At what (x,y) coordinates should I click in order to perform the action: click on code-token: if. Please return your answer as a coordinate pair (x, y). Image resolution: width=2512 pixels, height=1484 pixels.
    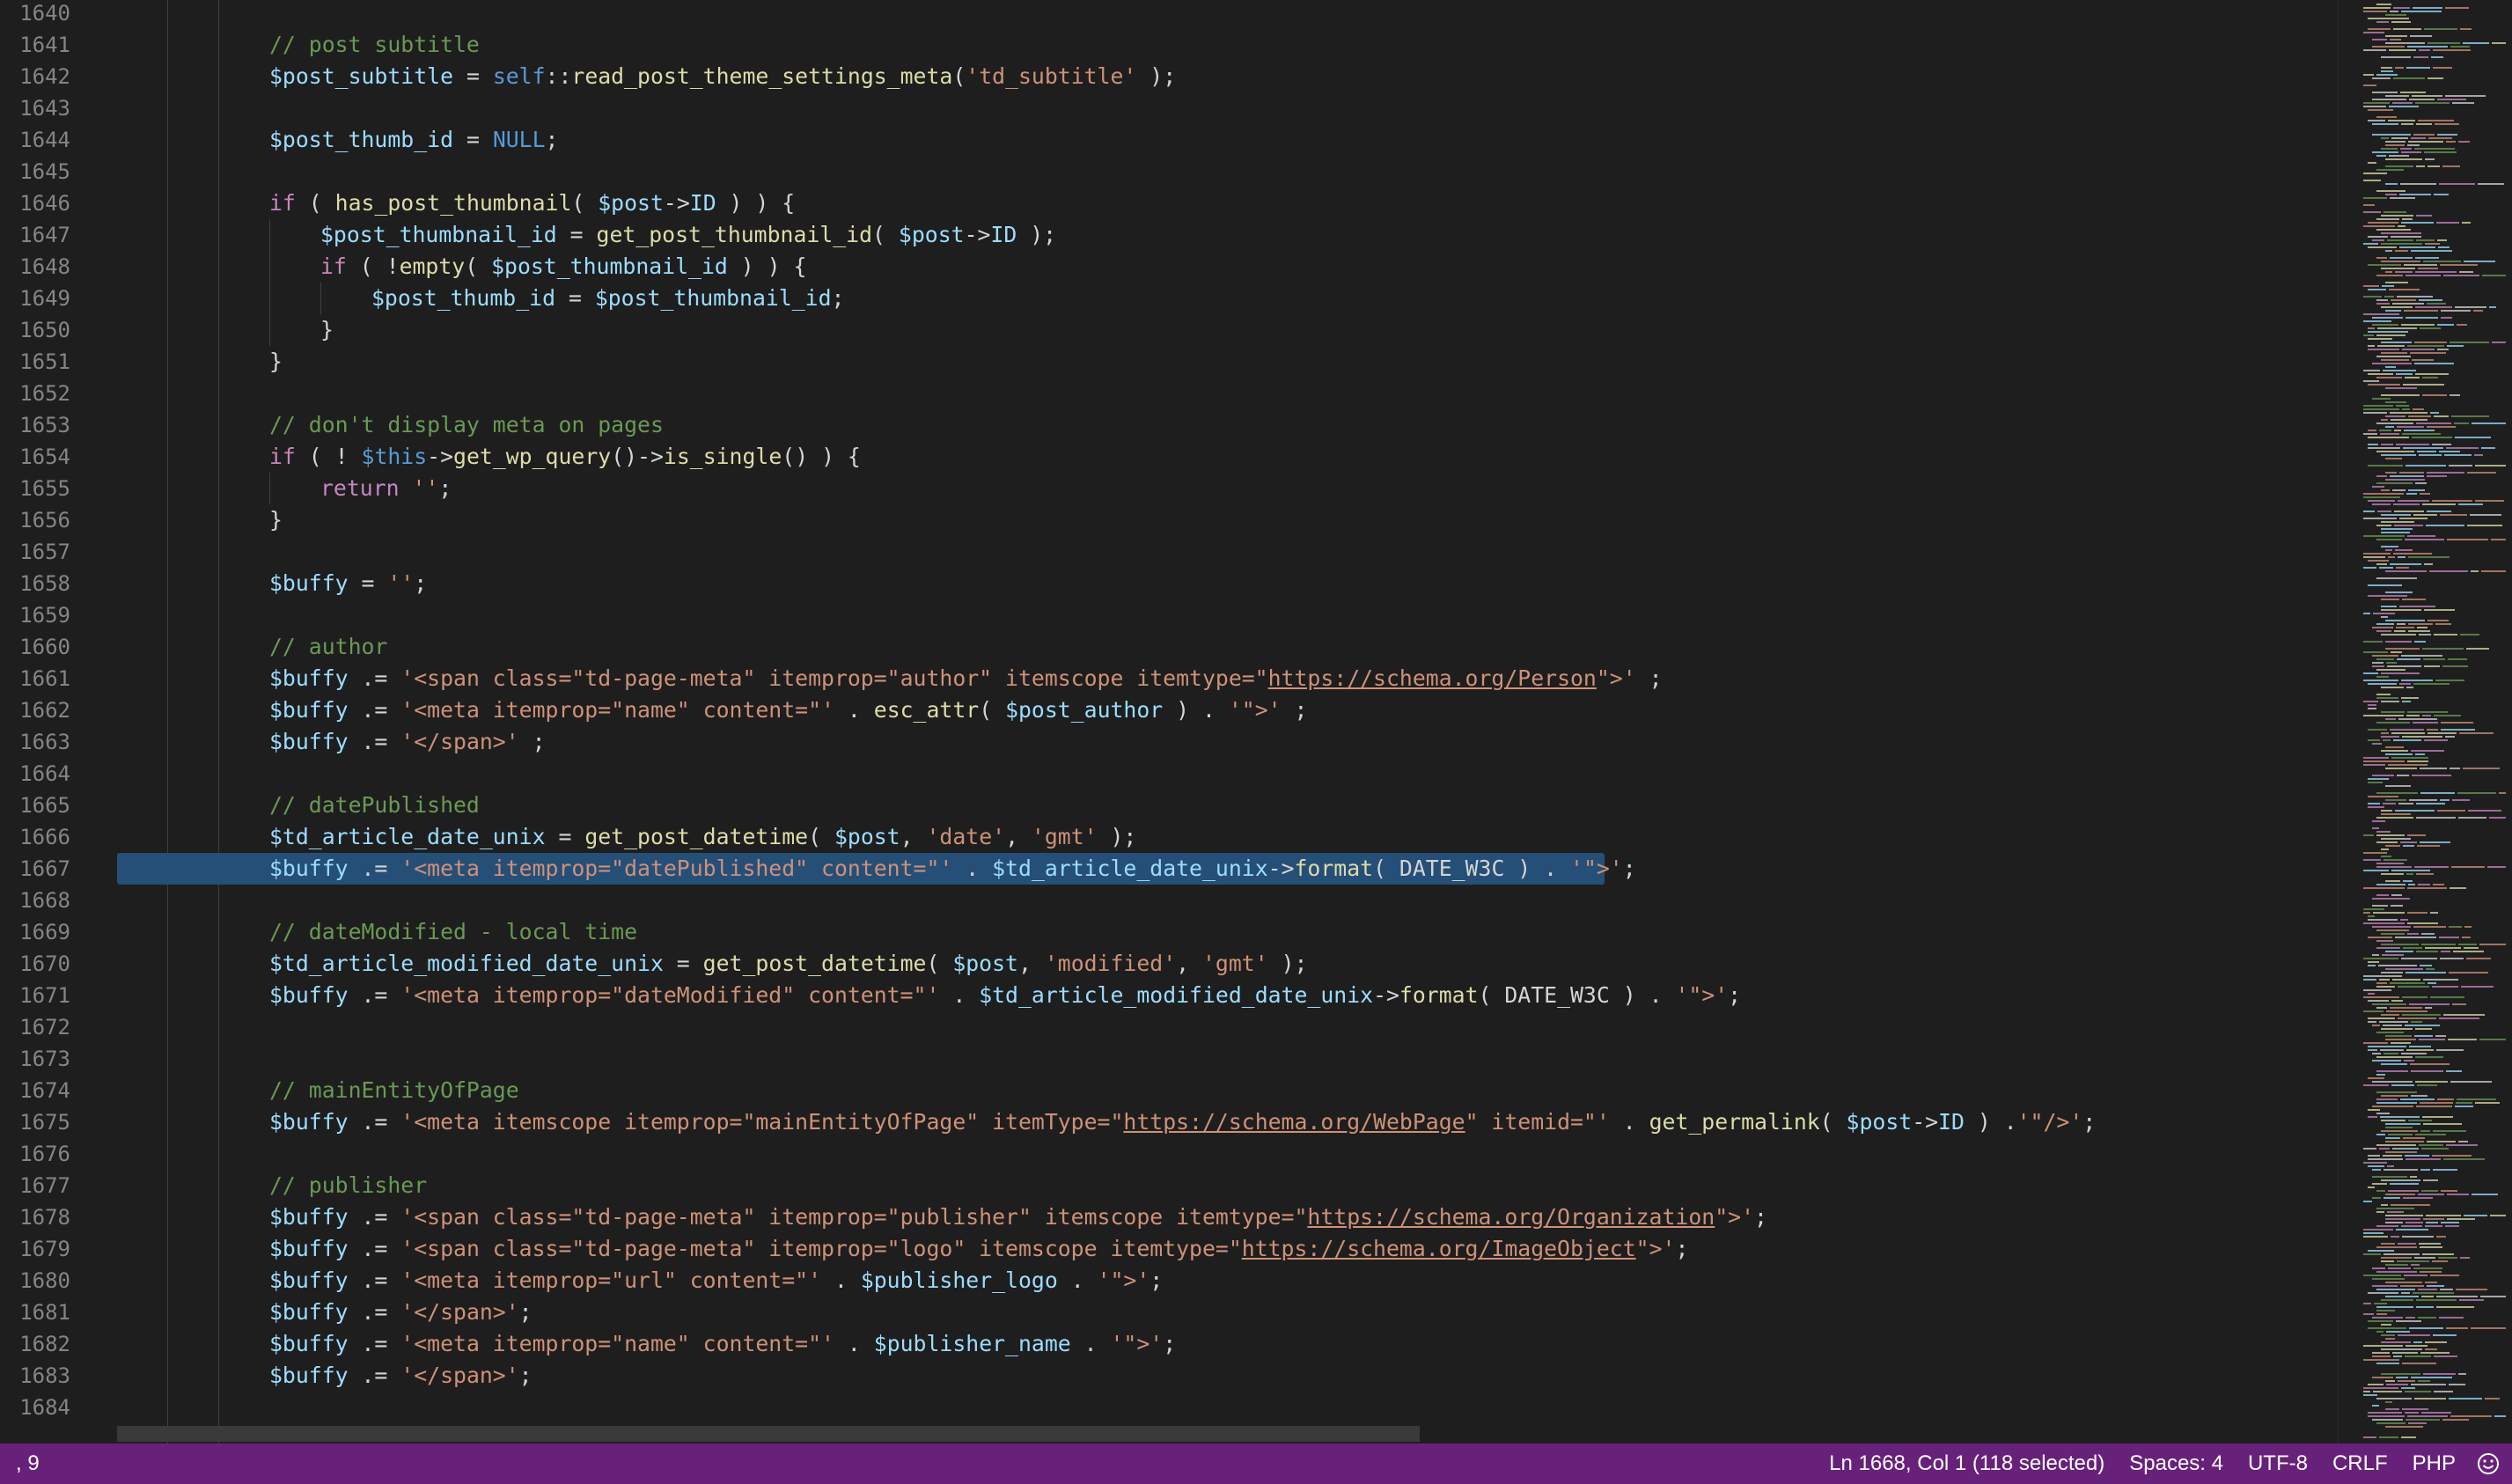
    Looking at the image, I should click on (282, 456).